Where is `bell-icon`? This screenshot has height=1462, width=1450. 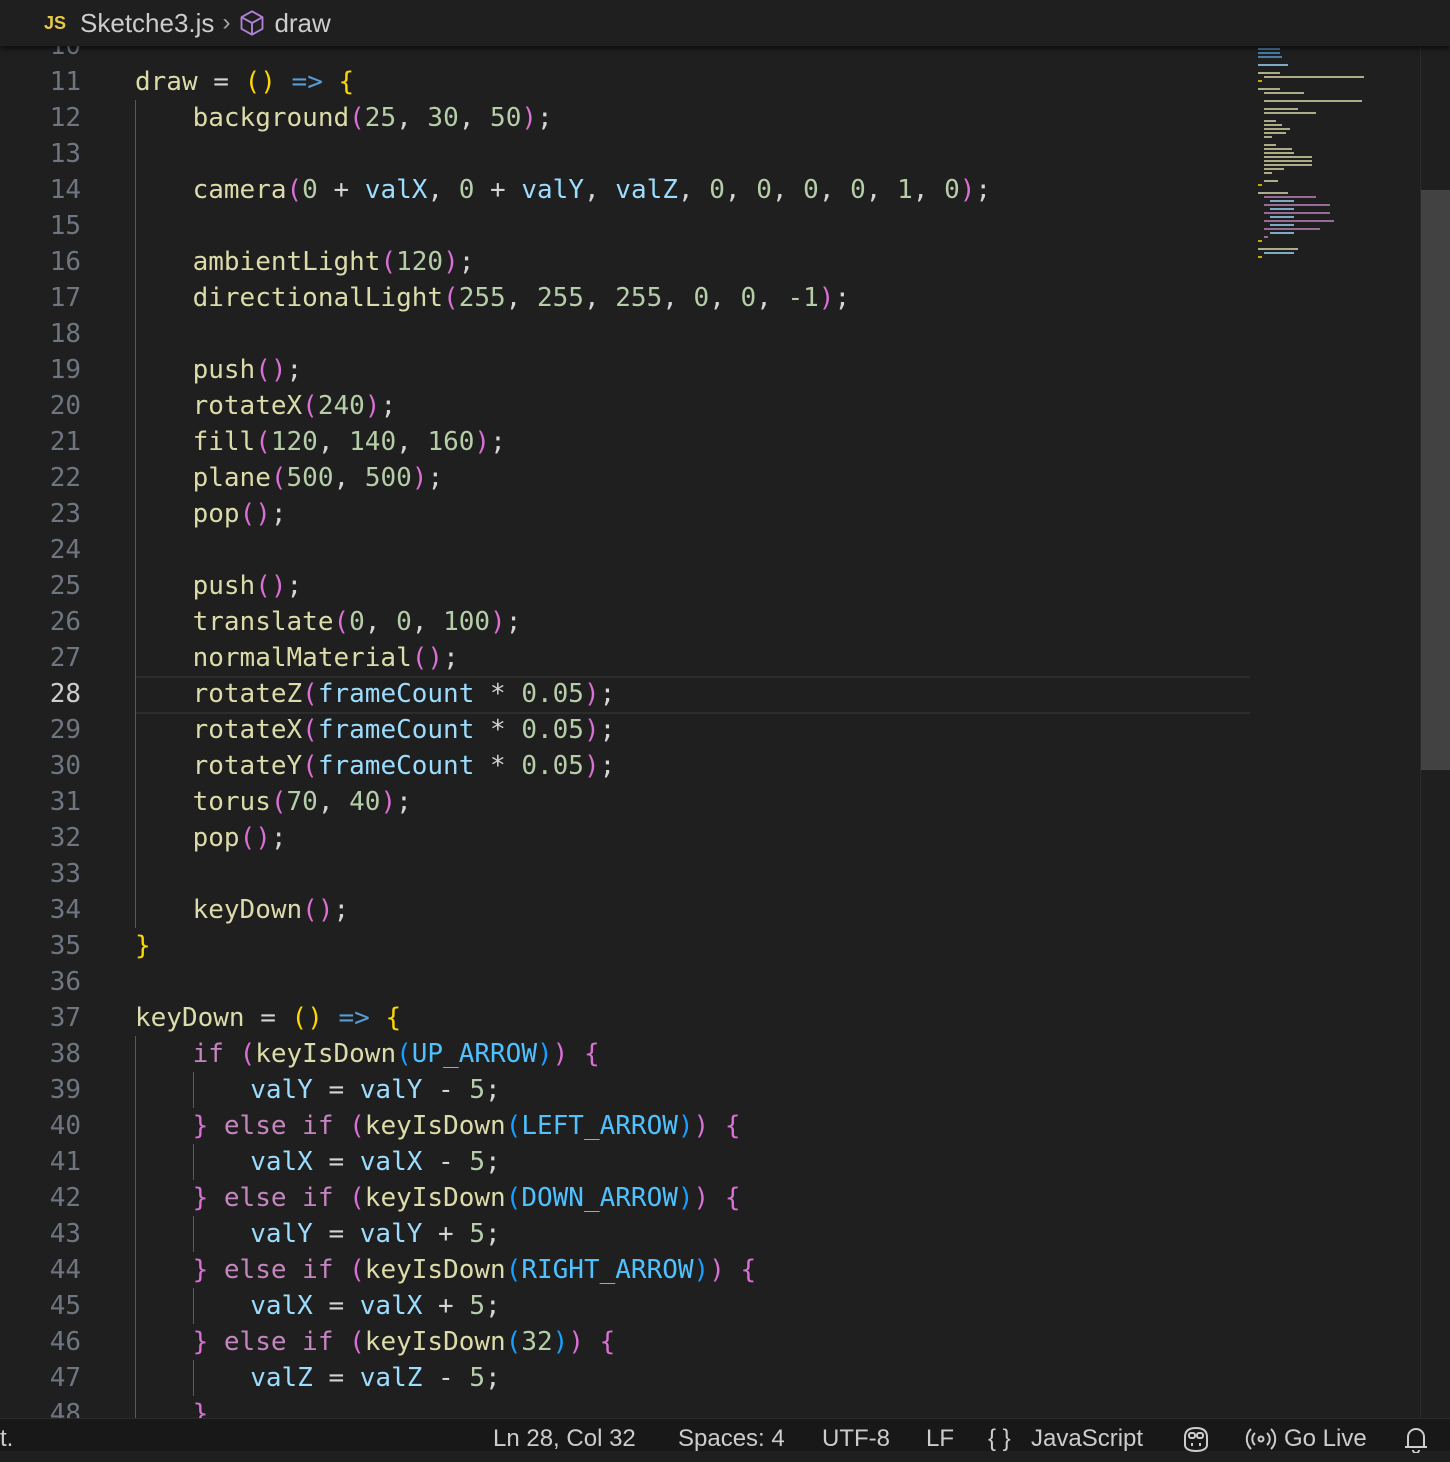
bell-icon is located at coordinates (1416, 1443).